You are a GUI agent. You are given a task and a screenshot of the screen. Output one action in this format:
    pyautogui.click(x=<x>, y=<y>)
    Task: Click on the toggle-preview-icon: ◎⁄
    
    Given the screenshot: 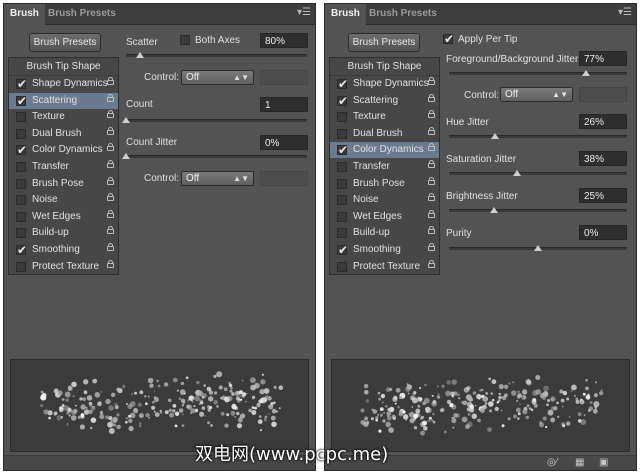 What is the action you would take?
    pyautogui.click(x=552, y=462)
    